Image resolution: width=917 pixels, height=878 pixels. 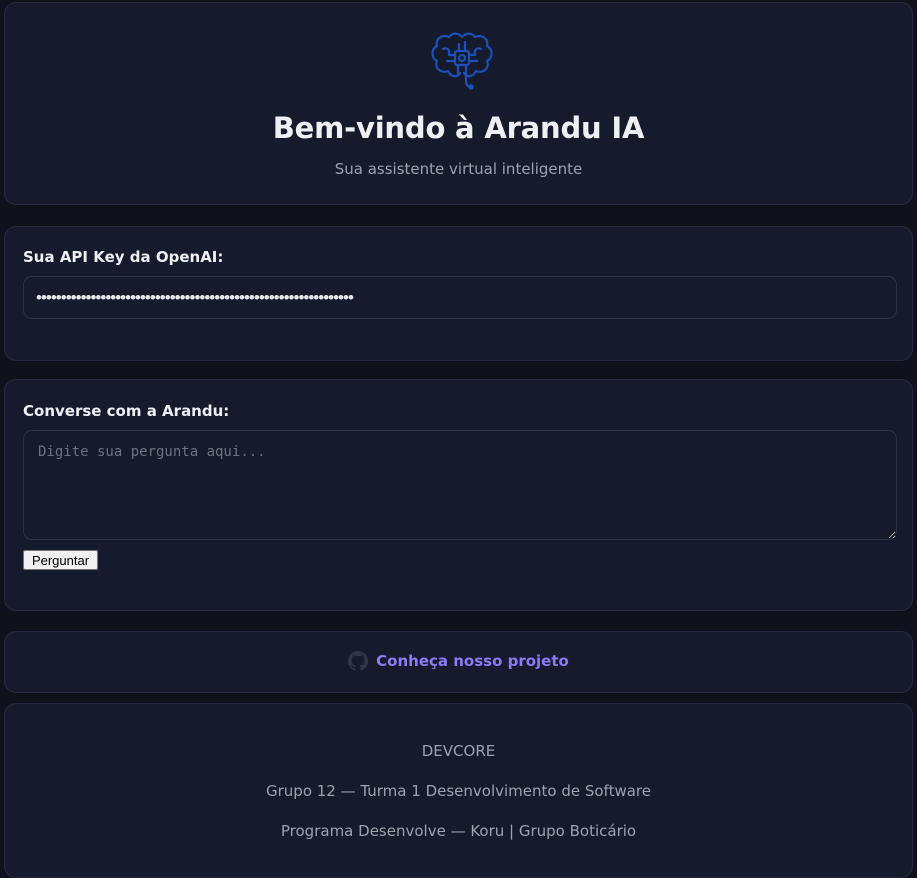 I want to click on ask-button: Perguntar, so click(x=60, y=560).